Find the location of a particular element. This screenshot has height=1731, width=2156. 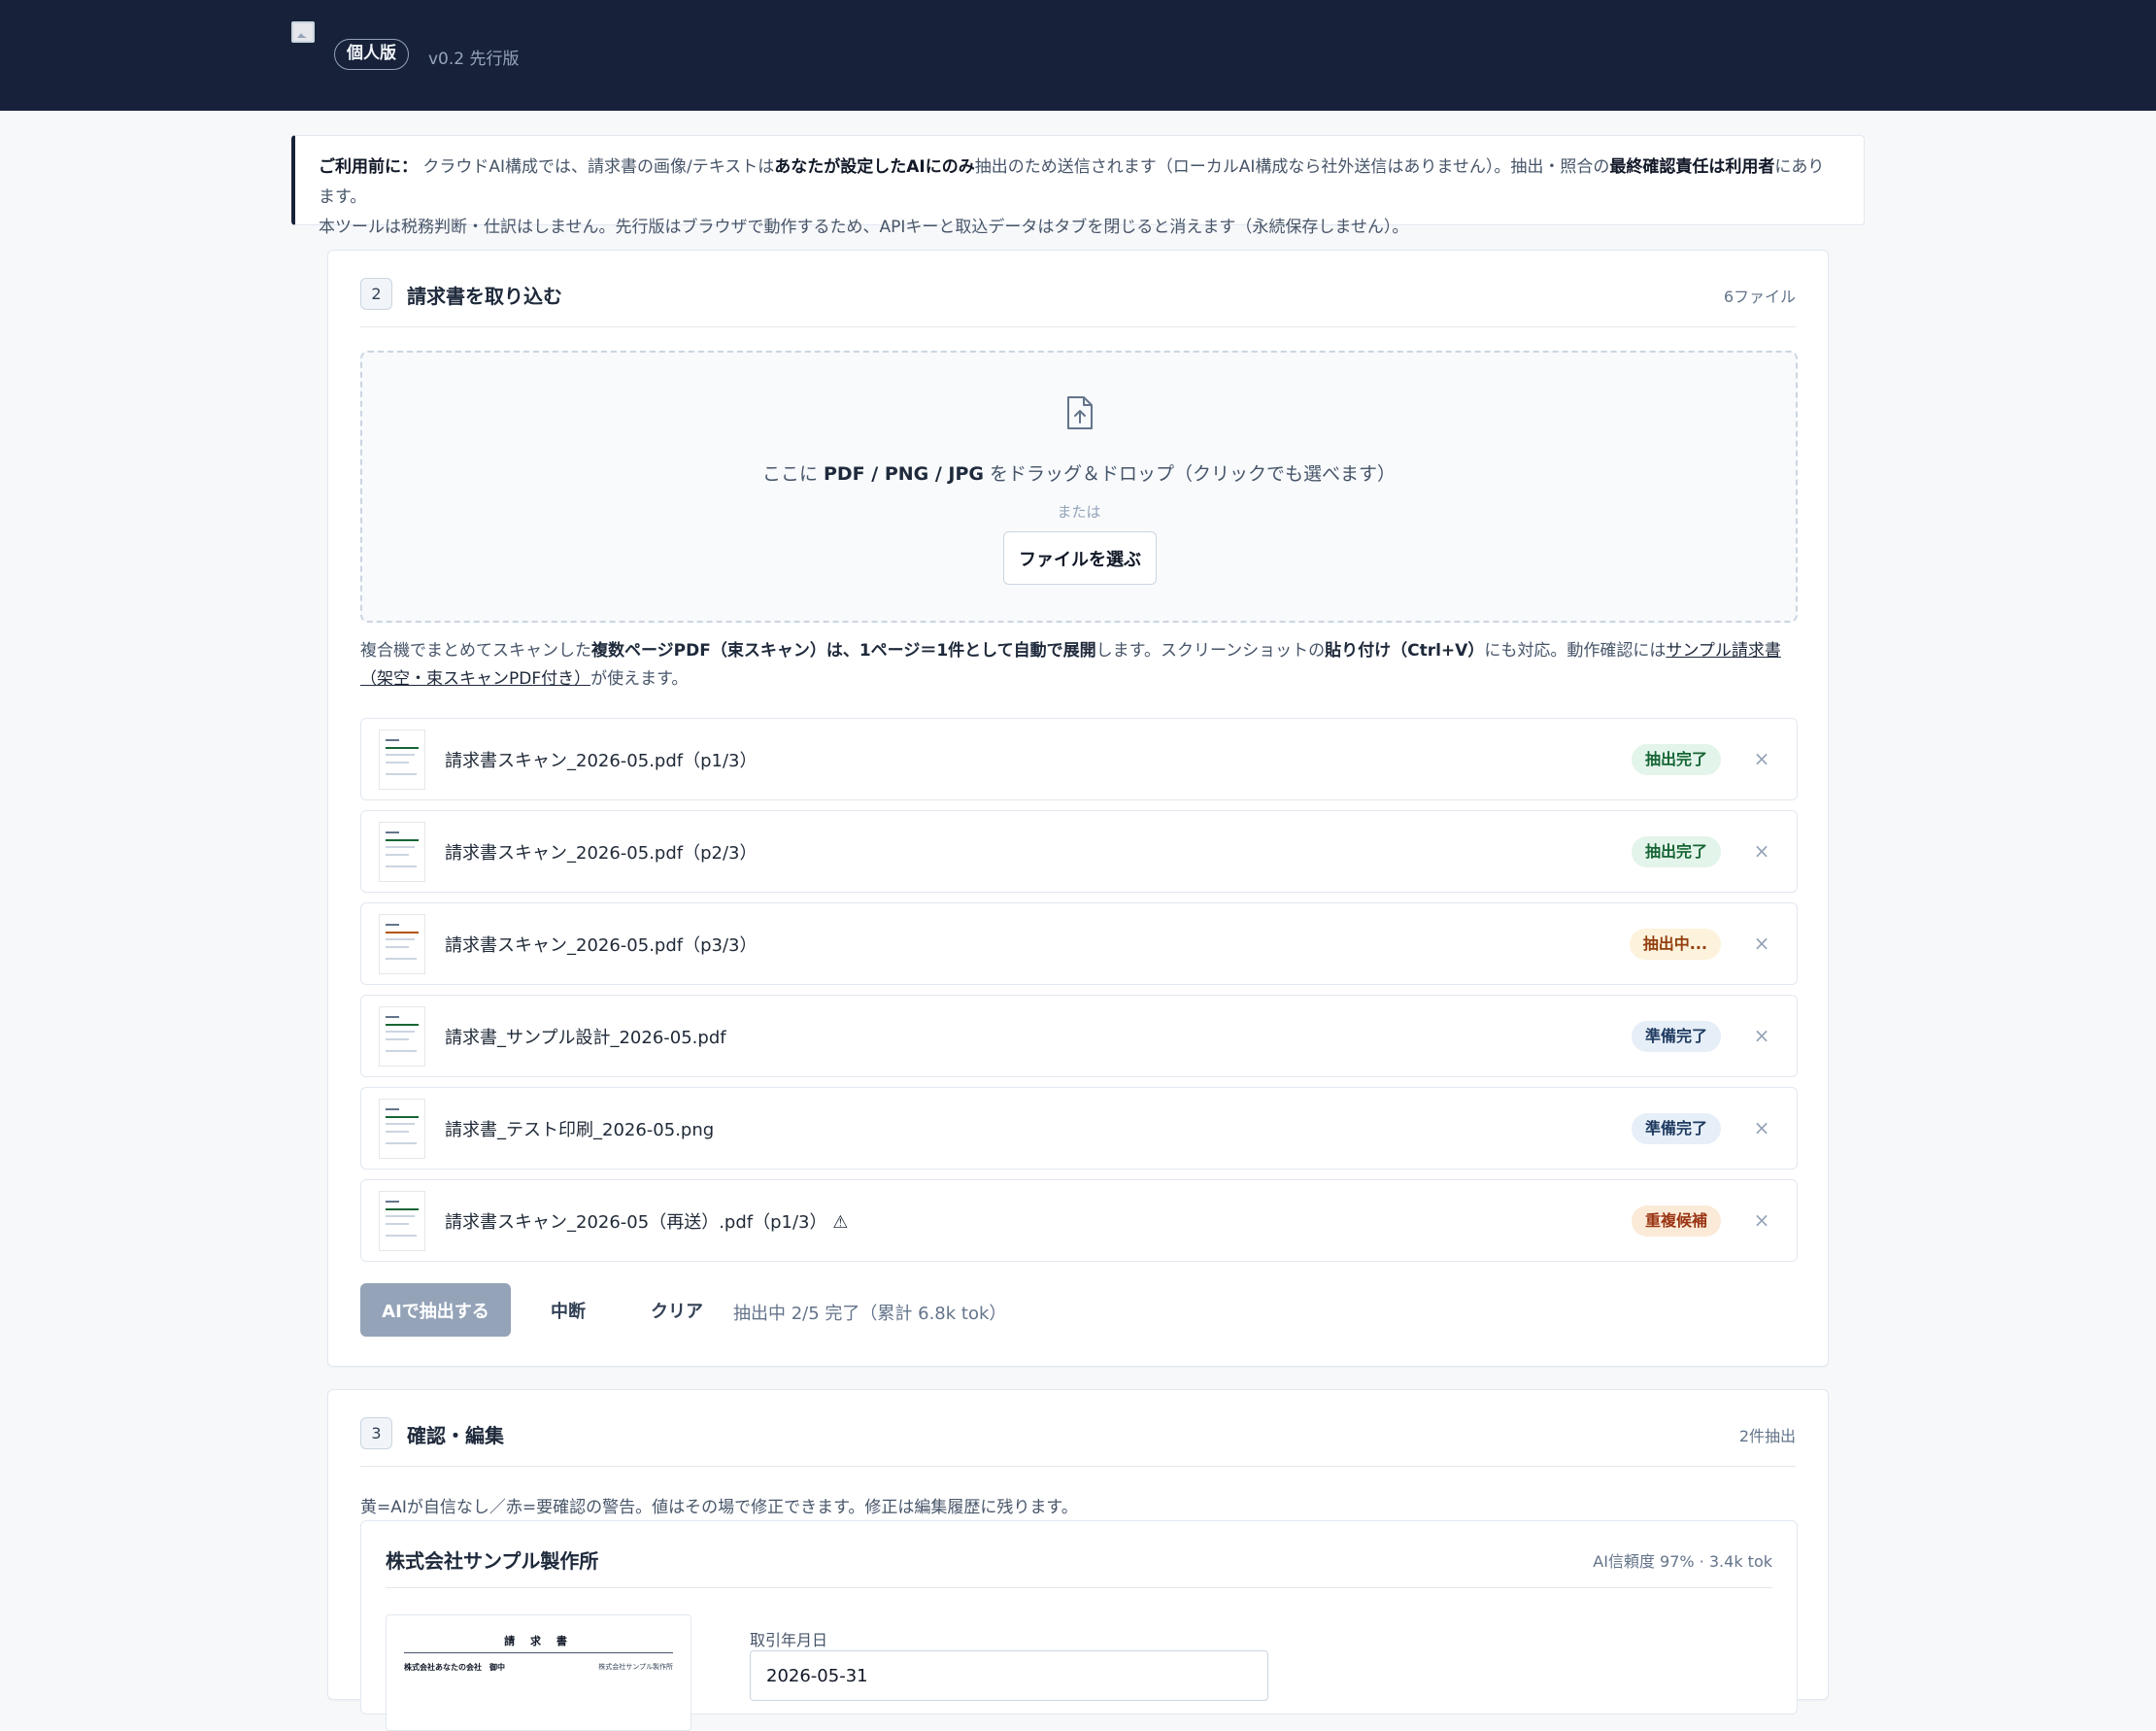

step-number: 3 is located at coordinates (376, 1433).